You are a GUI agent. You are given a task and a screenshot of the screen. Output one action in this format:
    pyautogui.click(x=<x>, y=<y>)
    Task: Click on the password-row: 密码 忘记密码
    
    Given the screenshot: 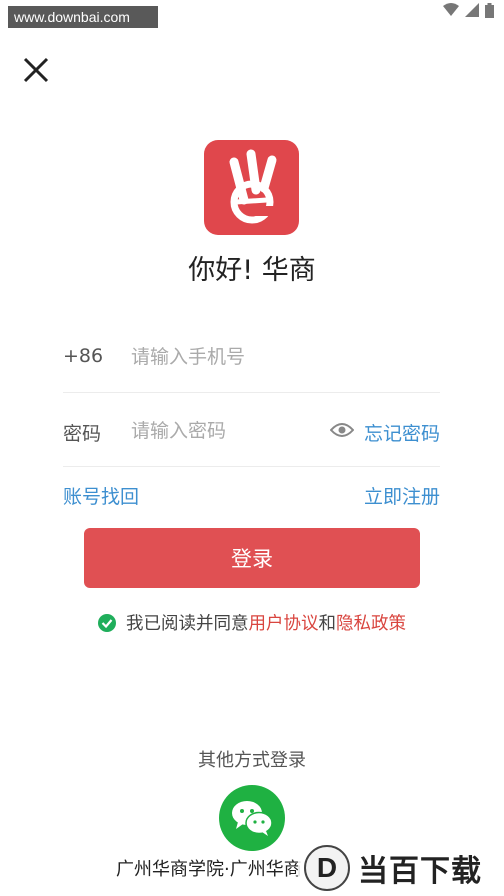 What is the action you would take?
    pyautogui.click(x=251, y=431)
    